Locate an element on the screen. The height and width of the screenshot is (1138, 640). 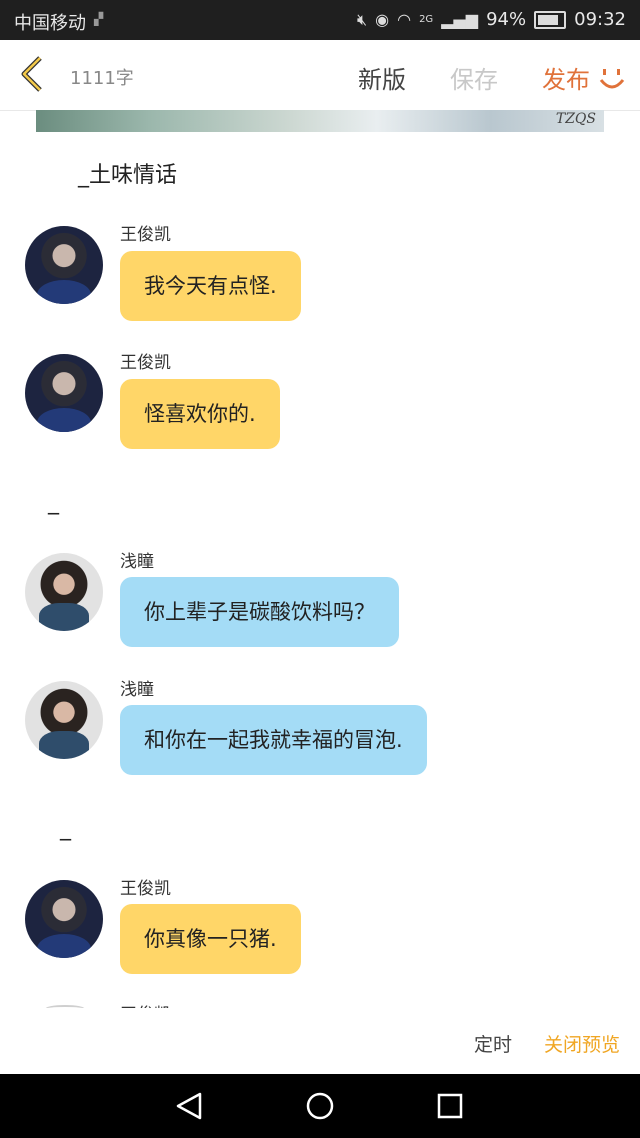
chat-bubble: 你真像一只猪. is located at coordinates (210, 939).